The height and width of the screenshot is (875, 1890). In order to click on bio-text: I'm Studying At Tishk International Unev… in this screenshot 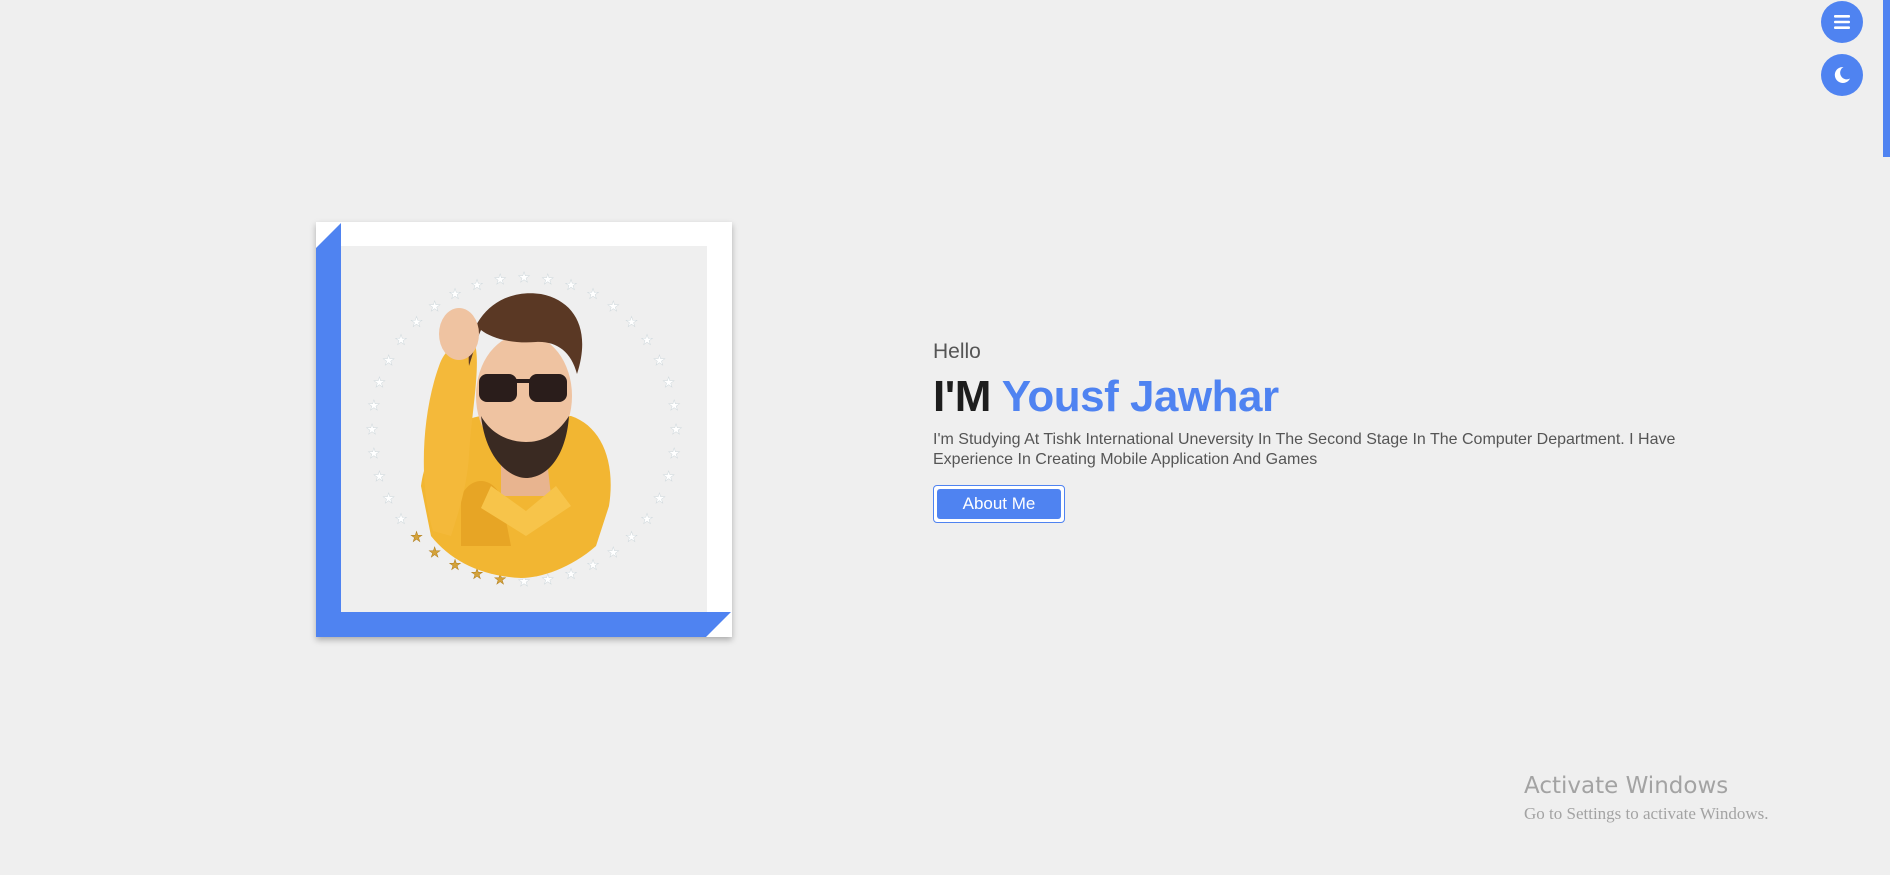, I will do `click(1304, 449)`.